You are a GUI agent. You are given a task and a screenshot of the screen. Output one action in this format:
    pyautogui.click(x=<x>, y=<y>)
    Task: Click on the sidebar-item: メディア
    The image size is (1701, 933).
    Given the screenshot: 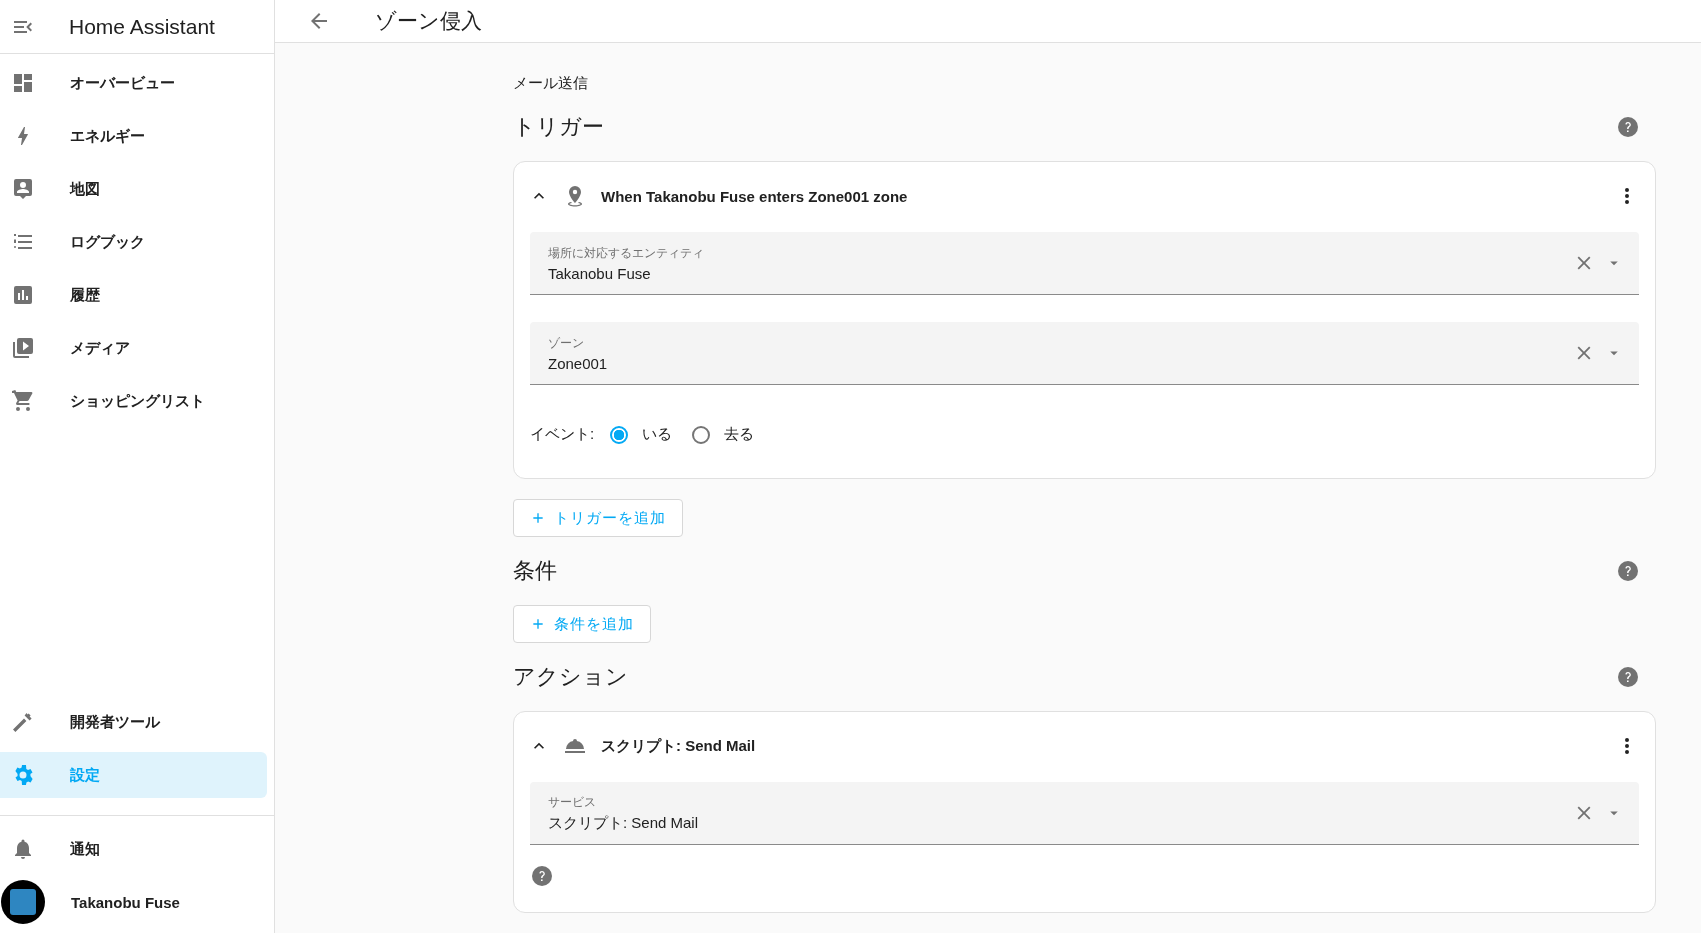 What is the action you would take?
    pyautogui.click(x=133, y=348)
    